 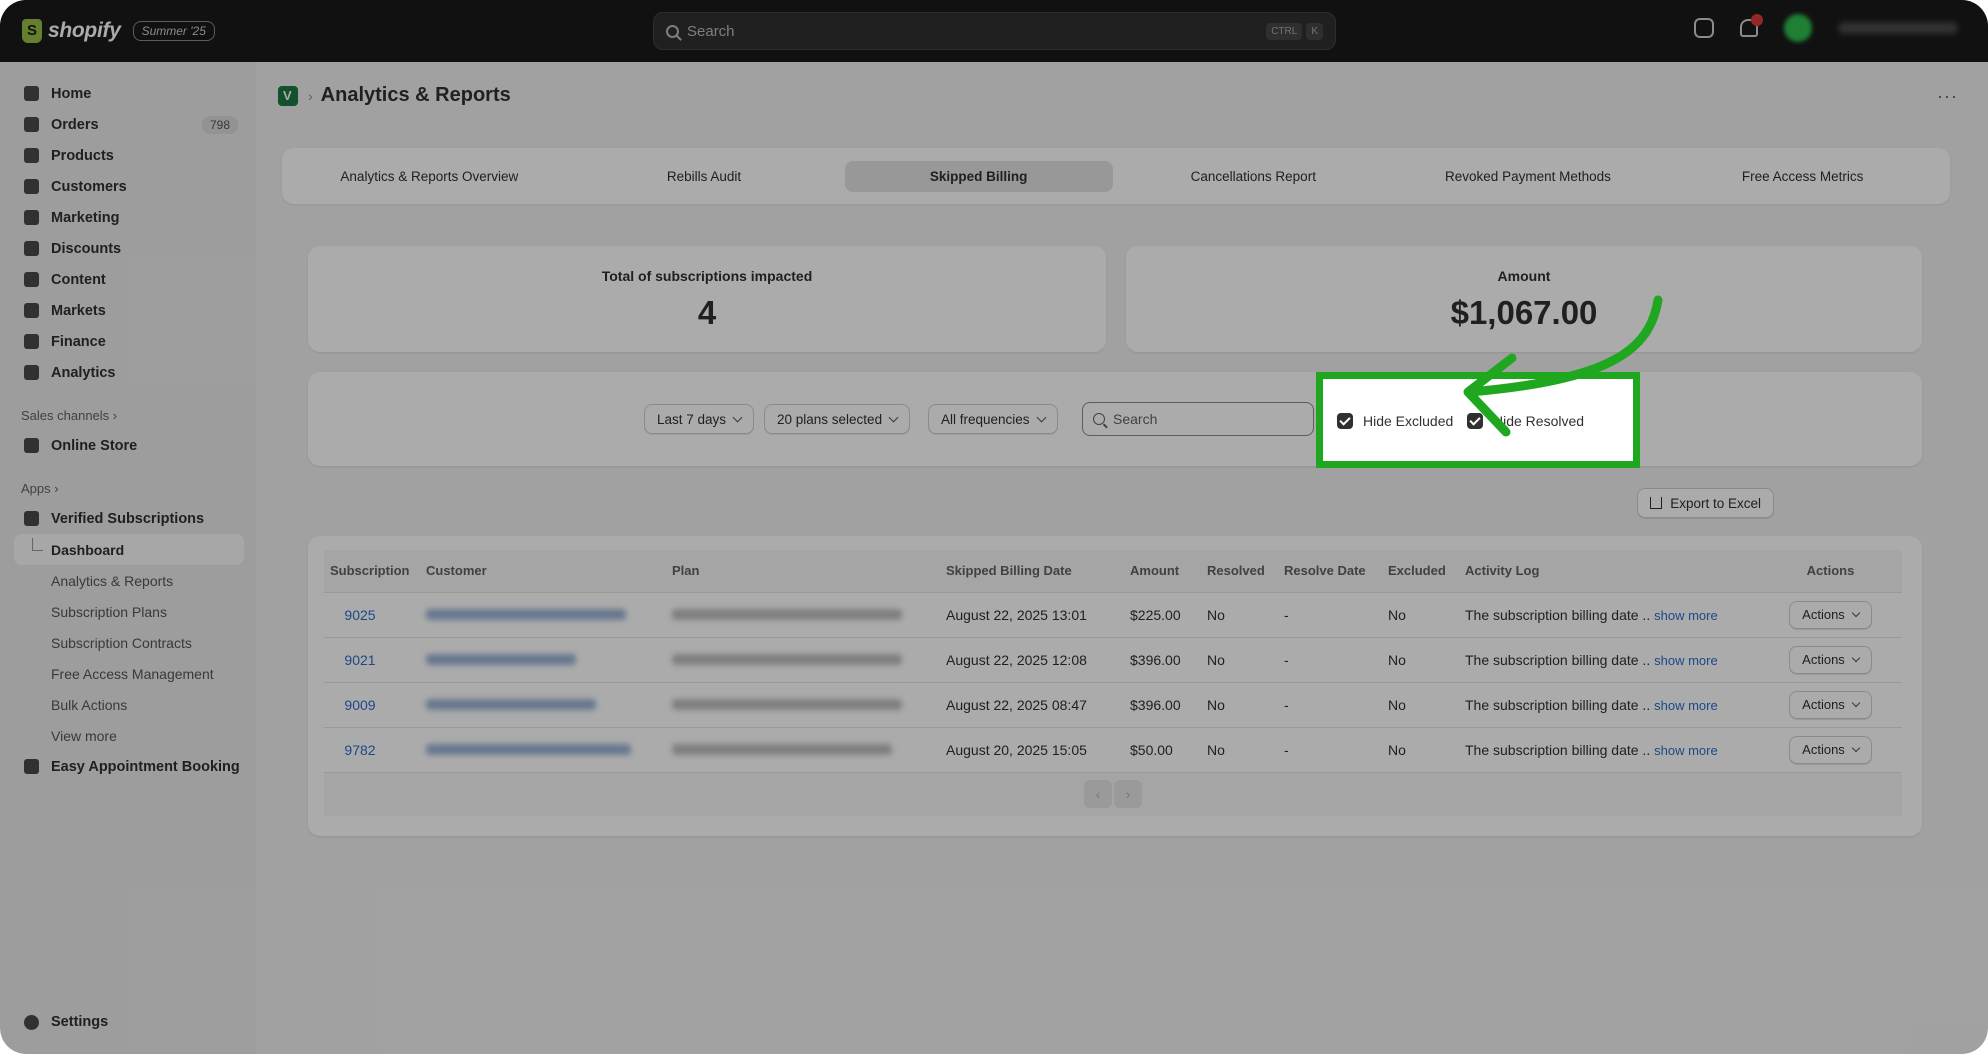 I want to click on sidebar-item-content: Content, so click(x=129, y=279).